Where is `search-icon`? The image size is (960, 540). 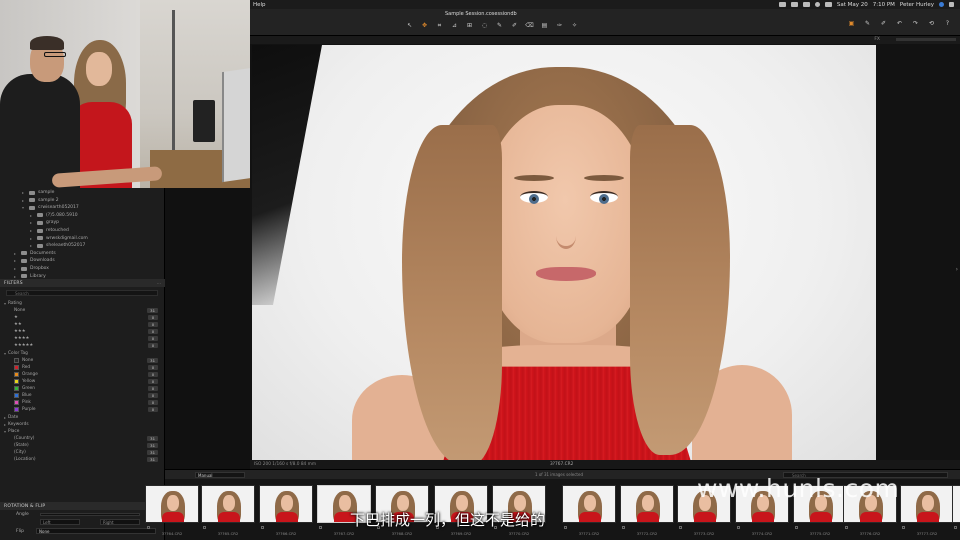 search-icon is located at coordinates (941, 4).